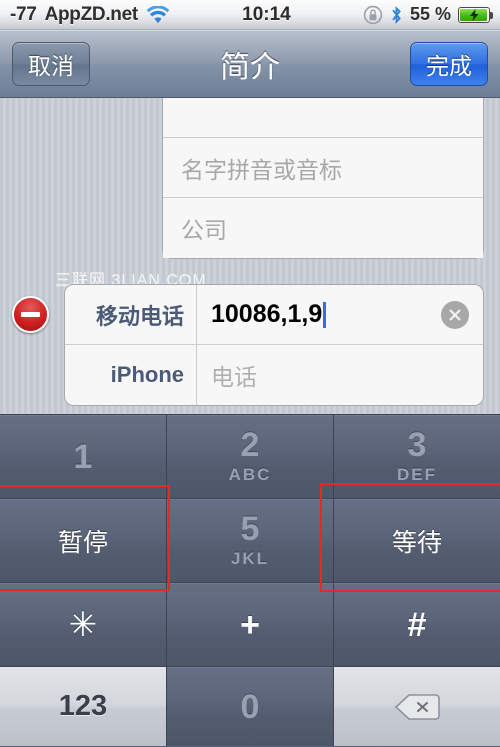  I want to click on key-wait-label: 等待, so click(416, 542).